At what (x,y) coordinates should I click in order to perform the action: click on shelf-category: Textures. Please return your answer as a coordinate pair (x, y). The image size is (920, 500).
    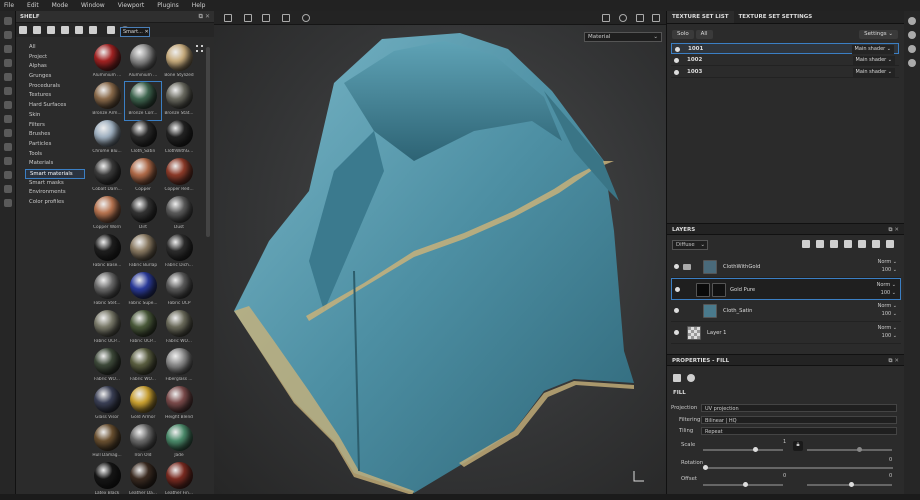
    Looking at the image, I should click on (55, 96).